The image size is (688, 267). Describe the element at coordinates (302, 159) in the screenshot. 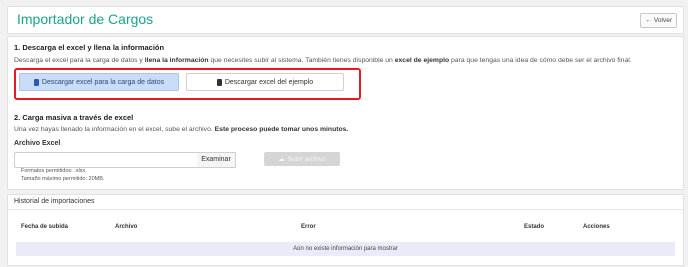

I see `upload-file-button: ☁ Subir archivo` at that location.